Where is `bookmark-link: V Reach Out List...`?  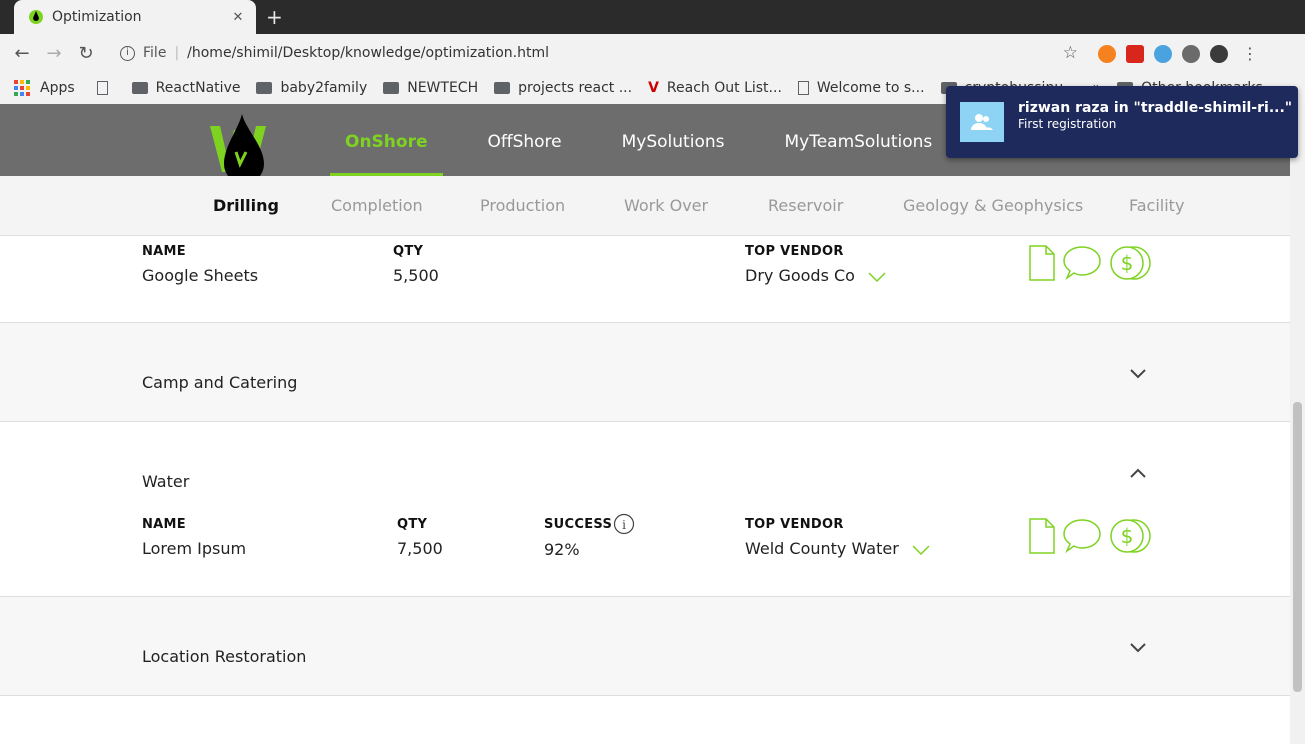 bookmark-link: V Reach Out List... is located at coordinates (715, 88).